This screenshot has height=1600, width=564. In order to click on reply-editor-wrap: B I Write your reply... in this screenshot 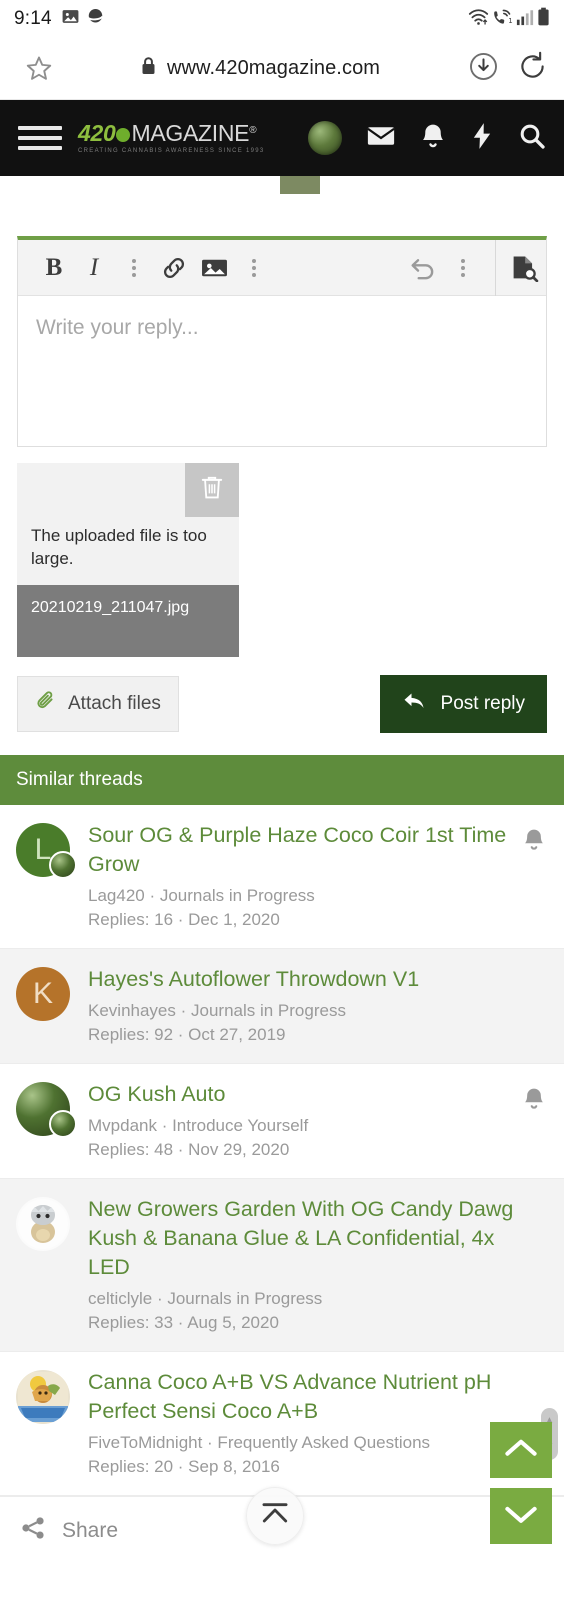, I will do `click(282, 341)`.